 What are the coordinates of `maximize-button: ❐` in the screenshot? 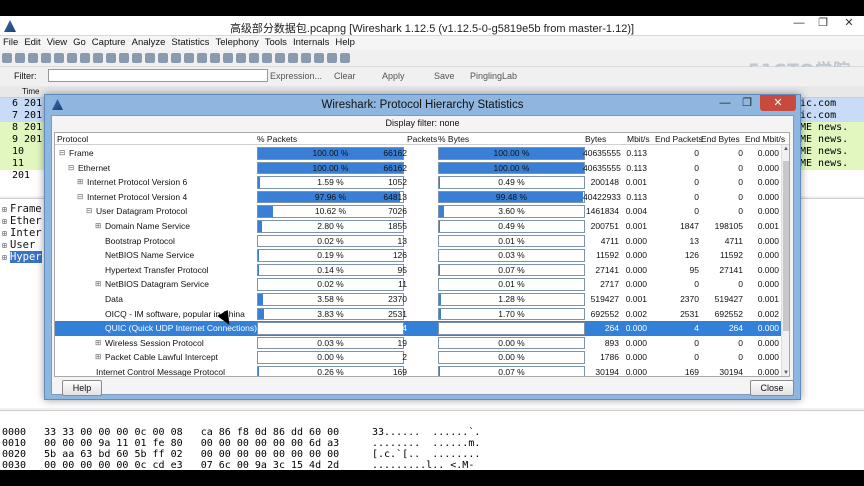 It's located at (823, 24).